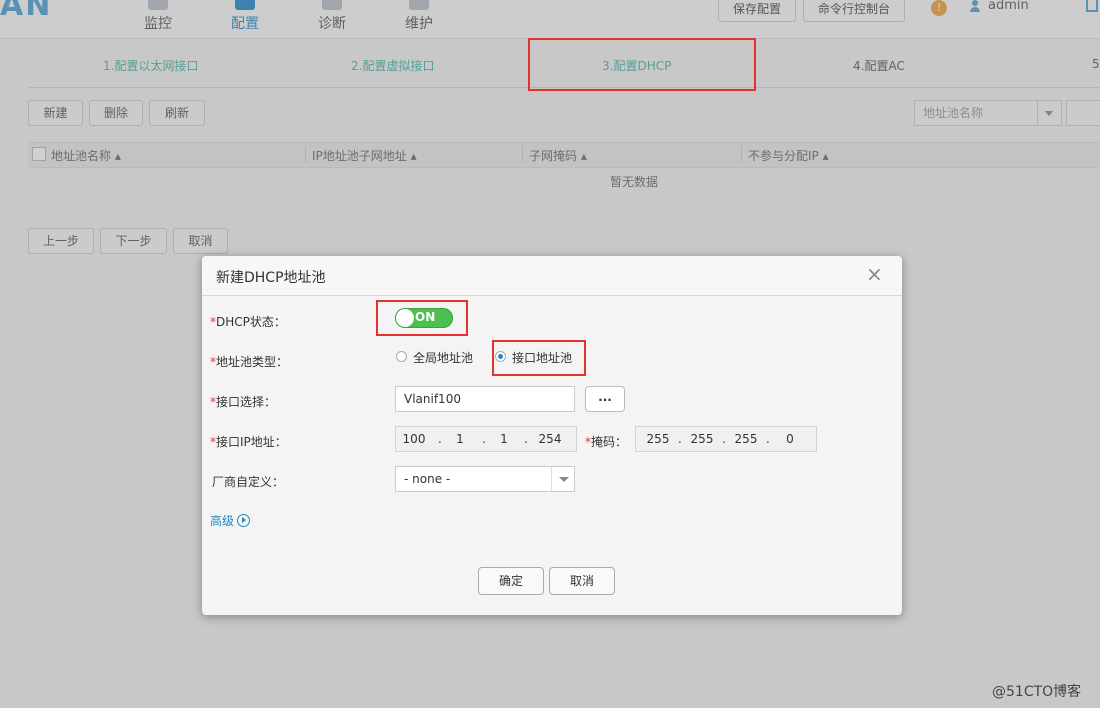  What do you see at coordinates (222, 521) in the screenshot?
I see `advanced-link-label: 高级` at bounding box center [222, 521].